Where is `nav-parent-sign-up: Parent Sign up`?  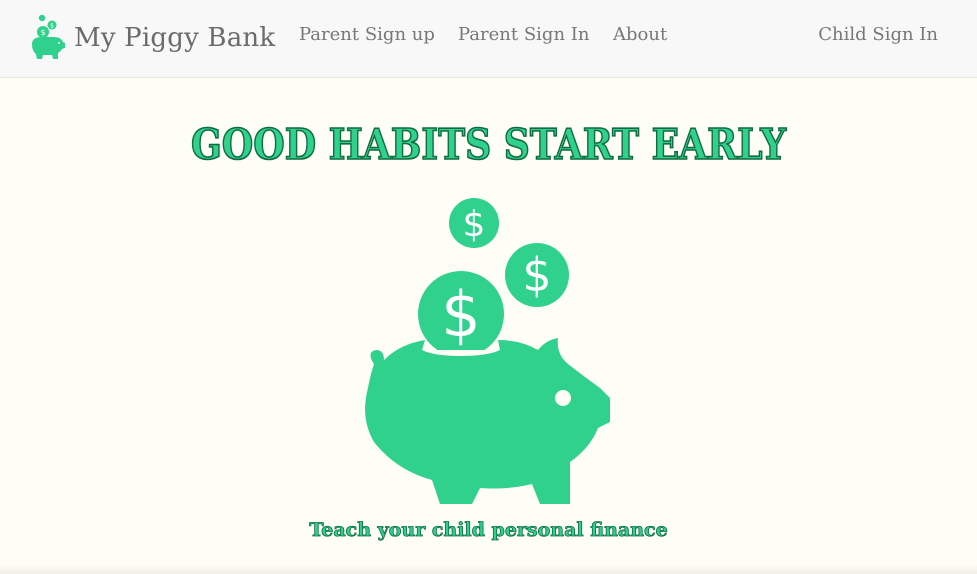
nav-parent-sign-up: Parent Sign up is located at coordinates (367, 34).